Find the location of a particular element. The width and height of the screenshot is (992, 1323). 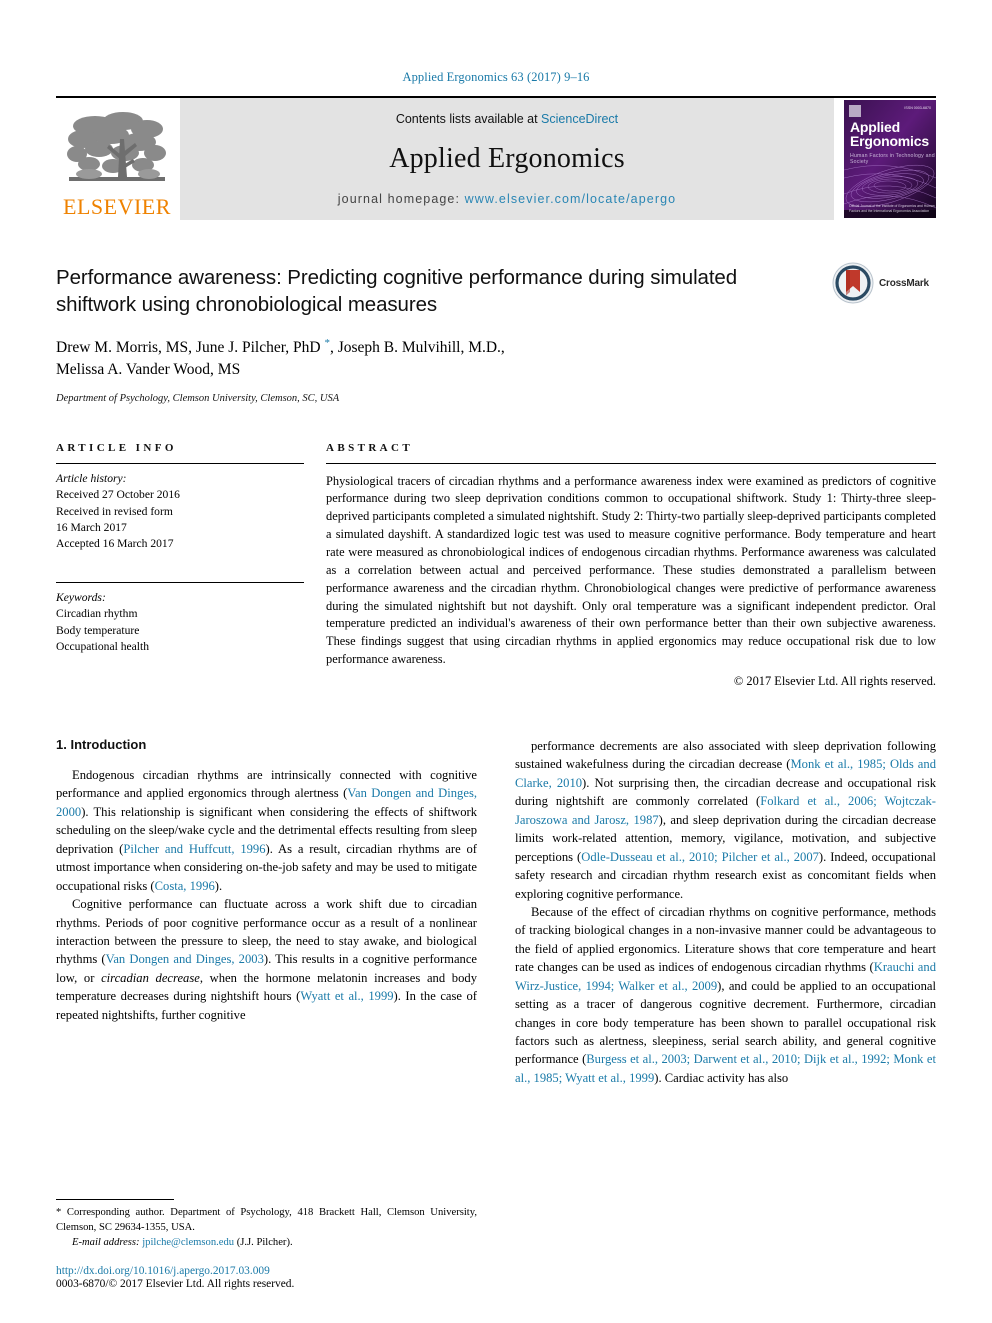

homepage-prefix: journal homepage: is located at coordinates (401, 199).